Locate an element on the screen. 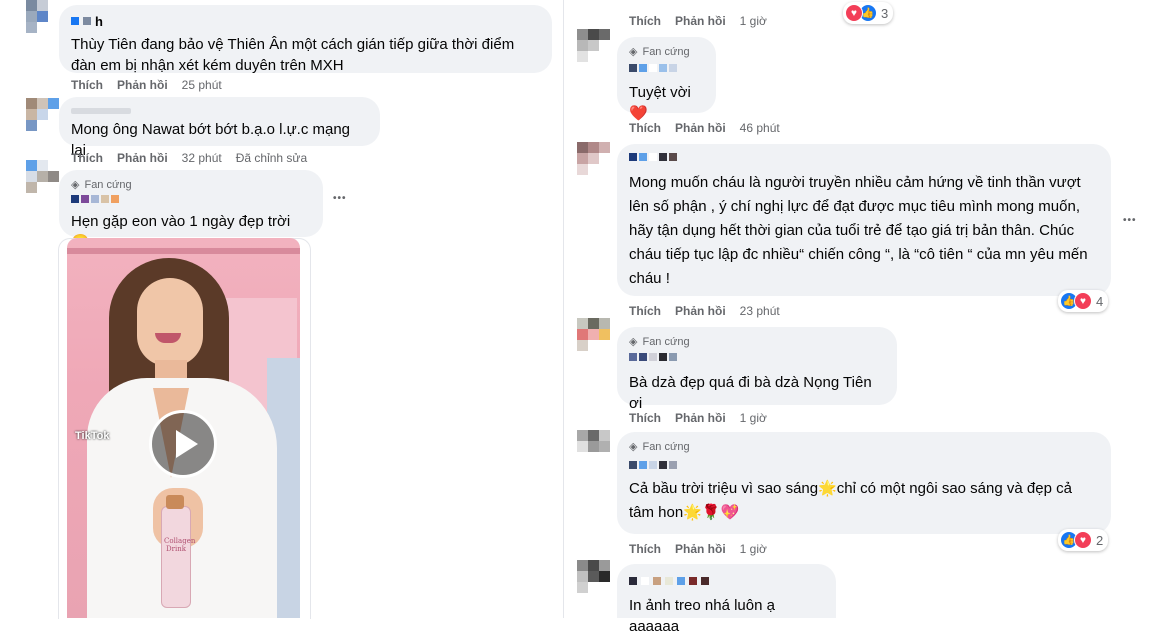 Image resolution: width=1165 pixels, height=637 pixels. reaction-count: 4 is located at coordinates (1100, 301).